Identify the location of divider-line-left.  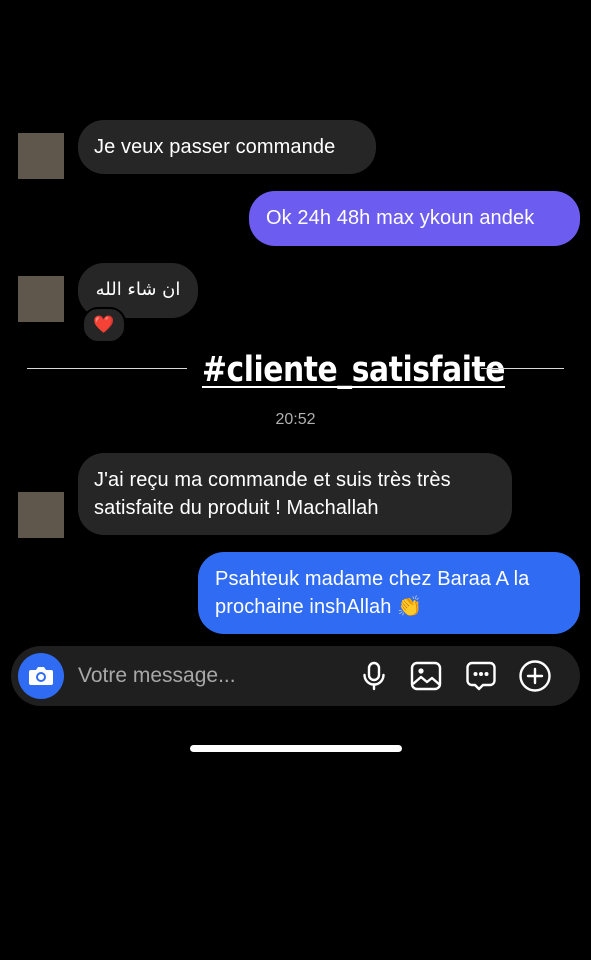
(107, 368).